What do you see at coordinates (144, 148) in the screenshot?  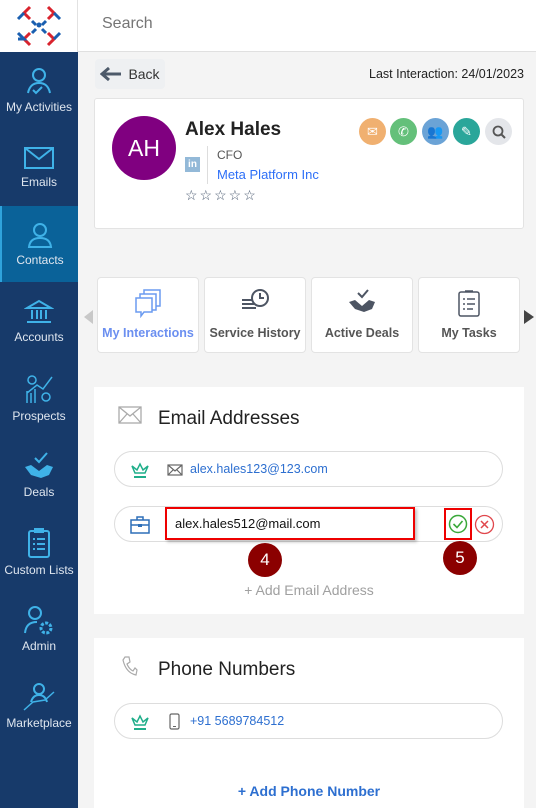 I see `avatar: AH` at bounding box center [144, 148].